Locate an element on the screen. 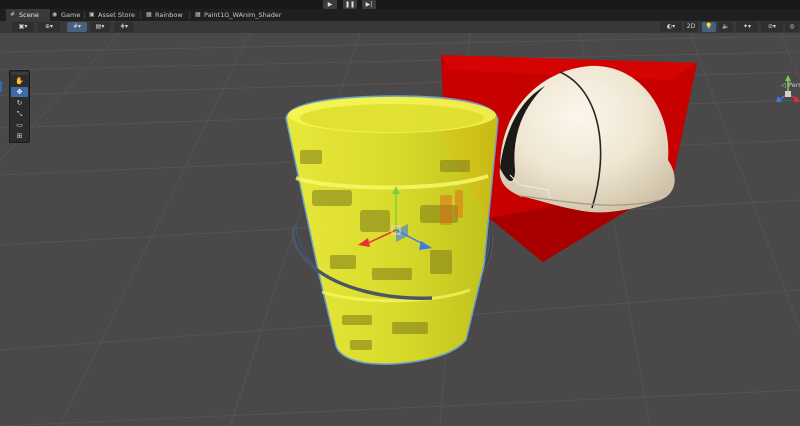 The image size is (800, 426). render-mode-dropdown: ◐▾ is located at coordinates (671, 27).